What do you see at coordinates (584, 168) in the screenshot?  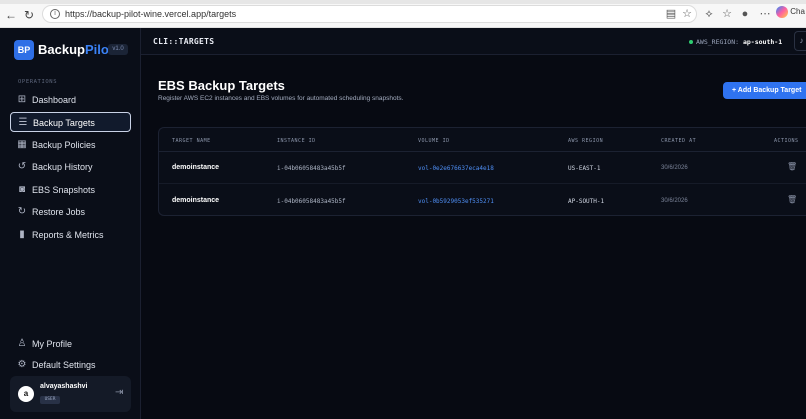 I see `aws-region: US-EAST-1` at bounding box center [584, 168].